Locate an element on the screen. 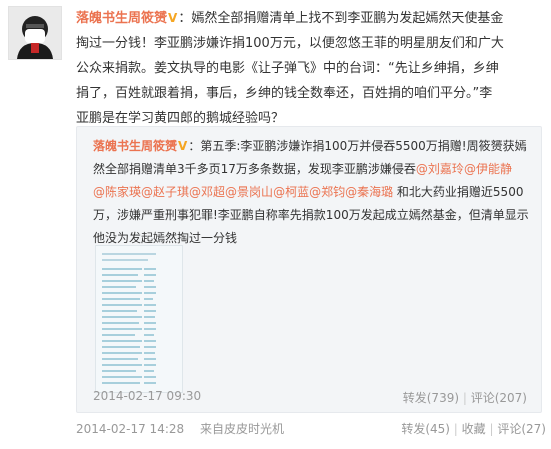 The image size is (551, 449). post-text-line: 公众来捐款。姜文执导的电影《让子弹飞》中的台词：“先让乡绅捐，乡绅 is located at coordinates (287, 68).